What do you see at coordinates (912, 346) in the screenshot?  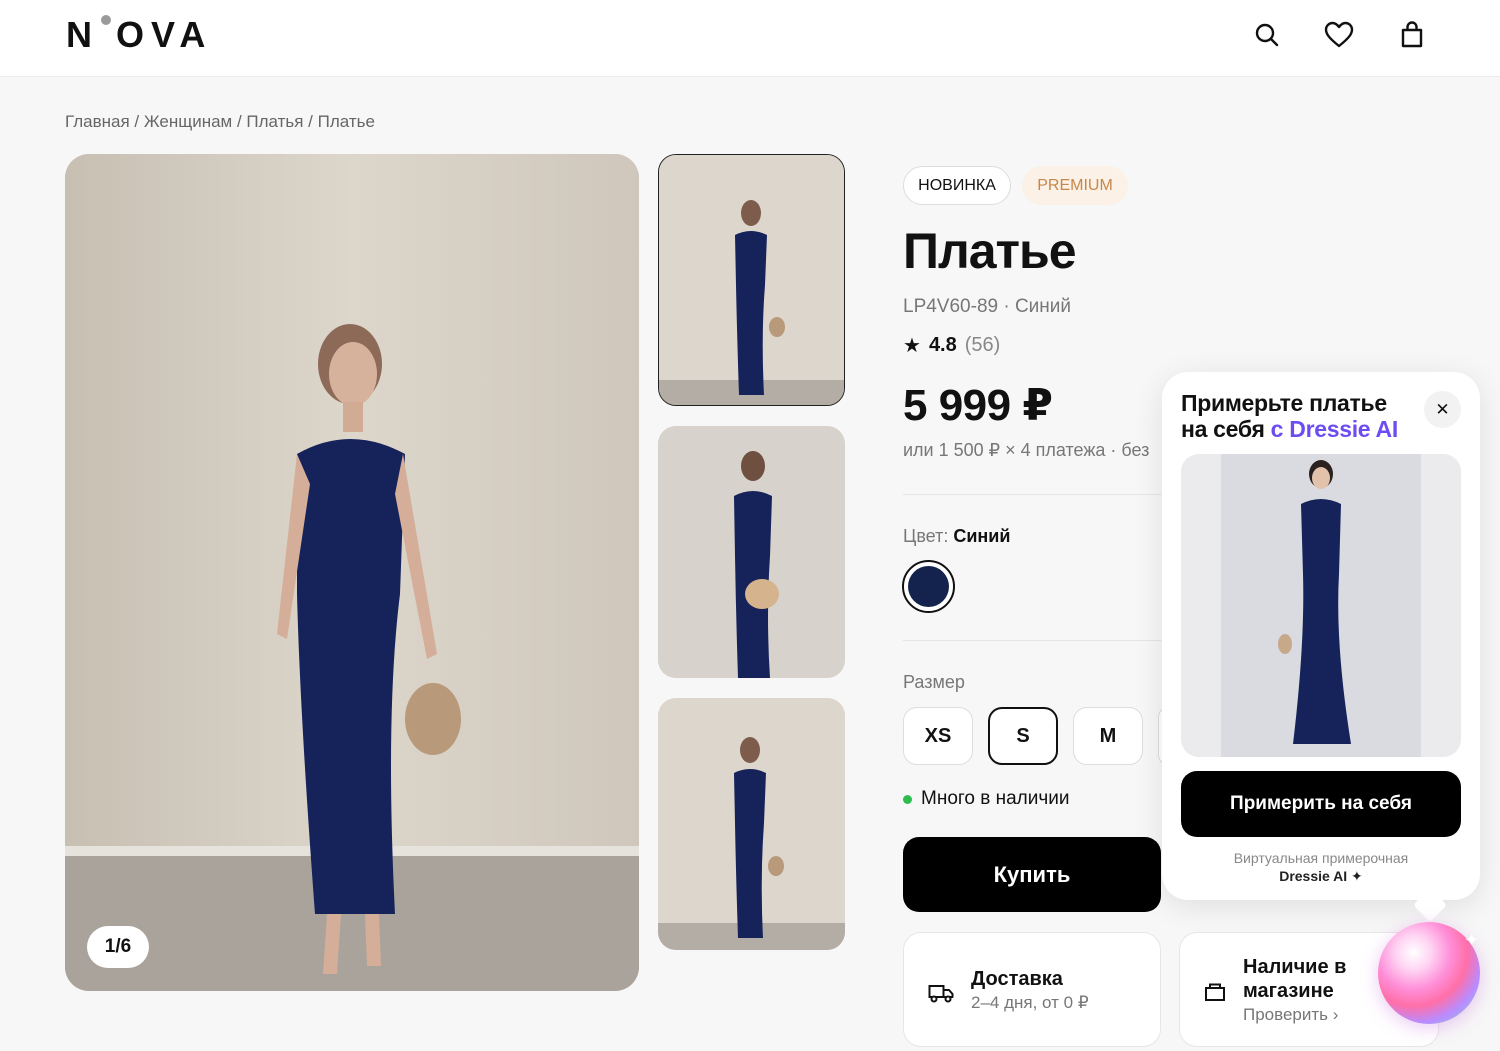 I see `star-icon: ★` at bounding box center [912, 346].